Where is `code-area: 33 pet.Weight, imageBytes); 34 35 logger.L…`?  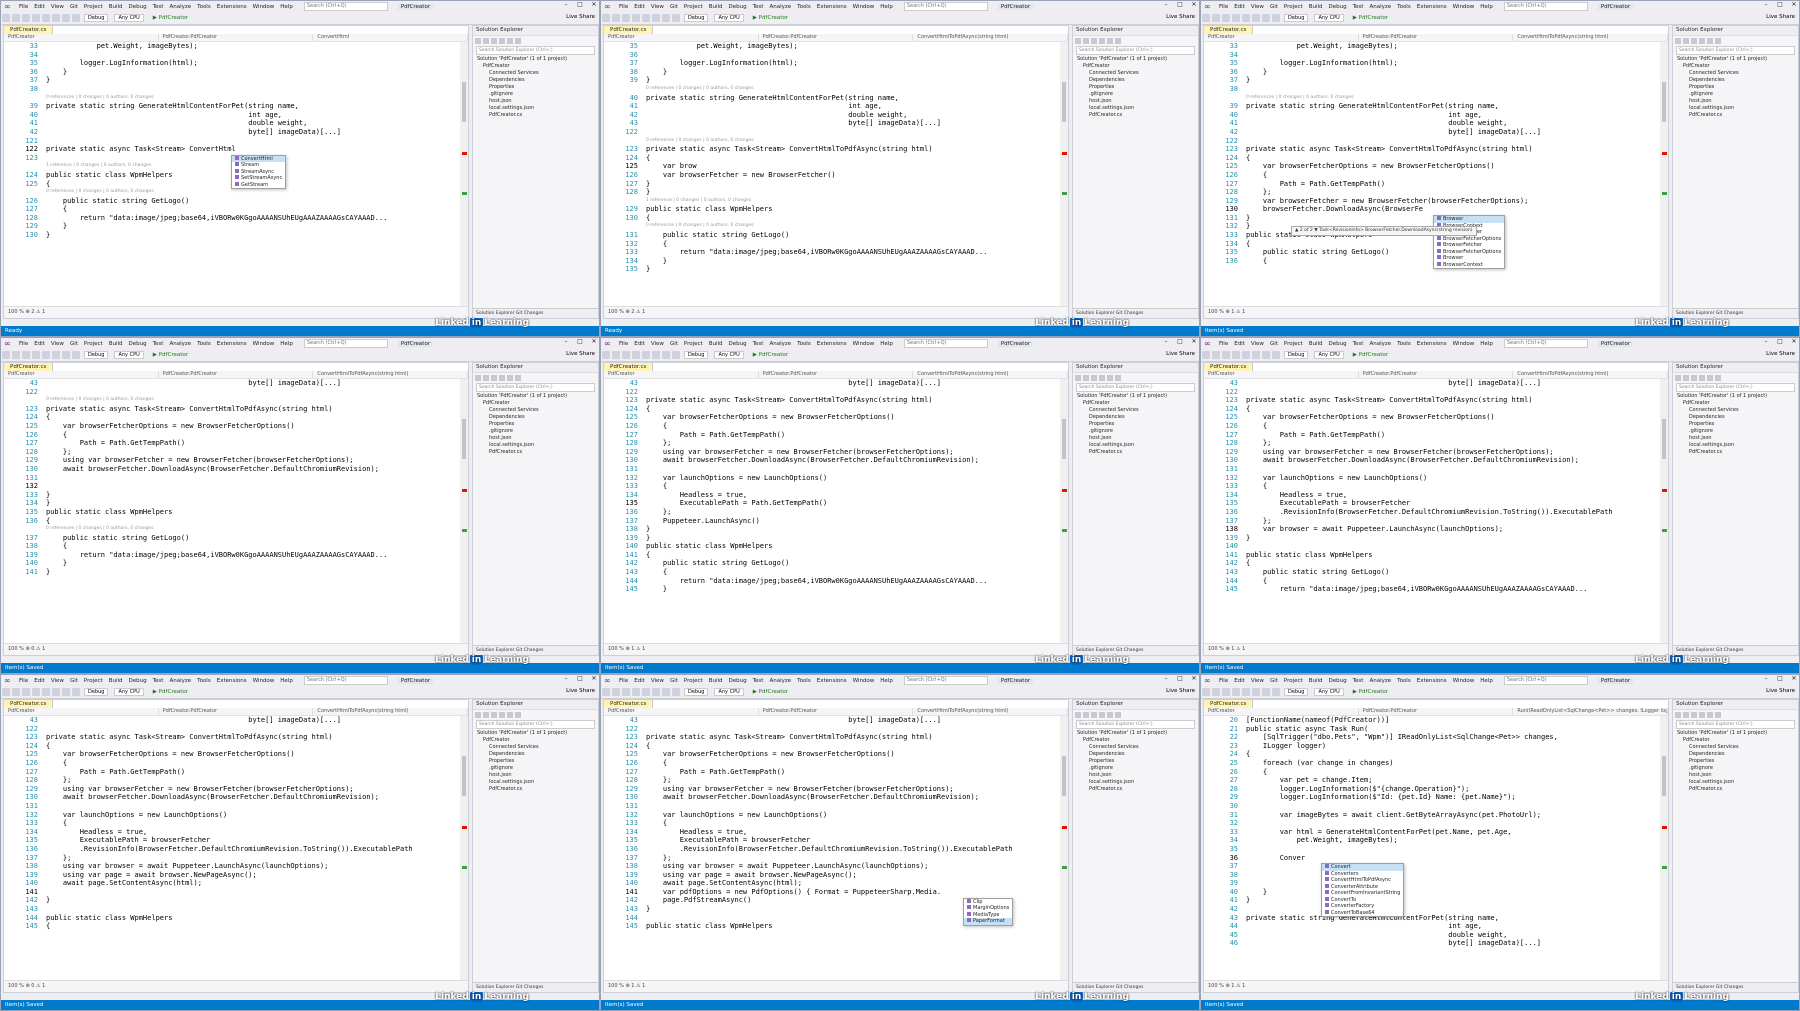 code-area: 33 pet.Weight, imageBytes); 34 35 logger.L… is located at coordinates (1432, 174).